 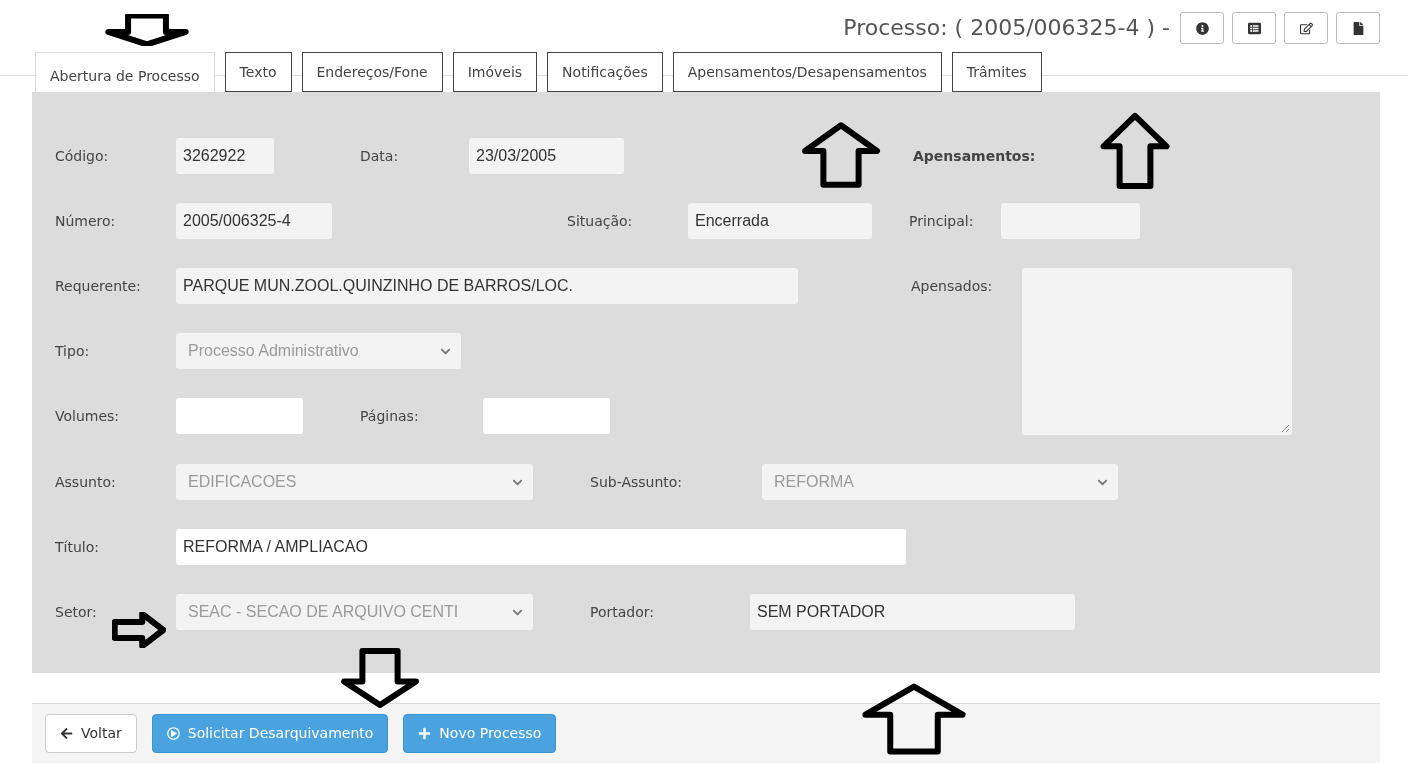 I want to click on field-label: Situação:, so click(x=600, y=221).